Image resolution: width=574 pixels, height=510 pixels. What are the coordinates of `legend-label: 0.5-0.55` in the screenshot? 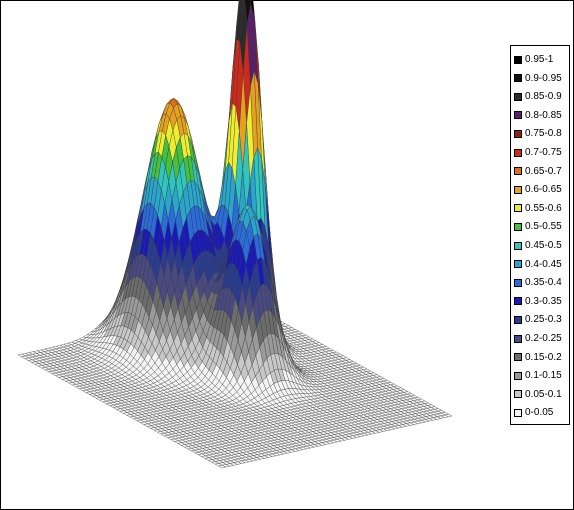 It's located at (543, 227).